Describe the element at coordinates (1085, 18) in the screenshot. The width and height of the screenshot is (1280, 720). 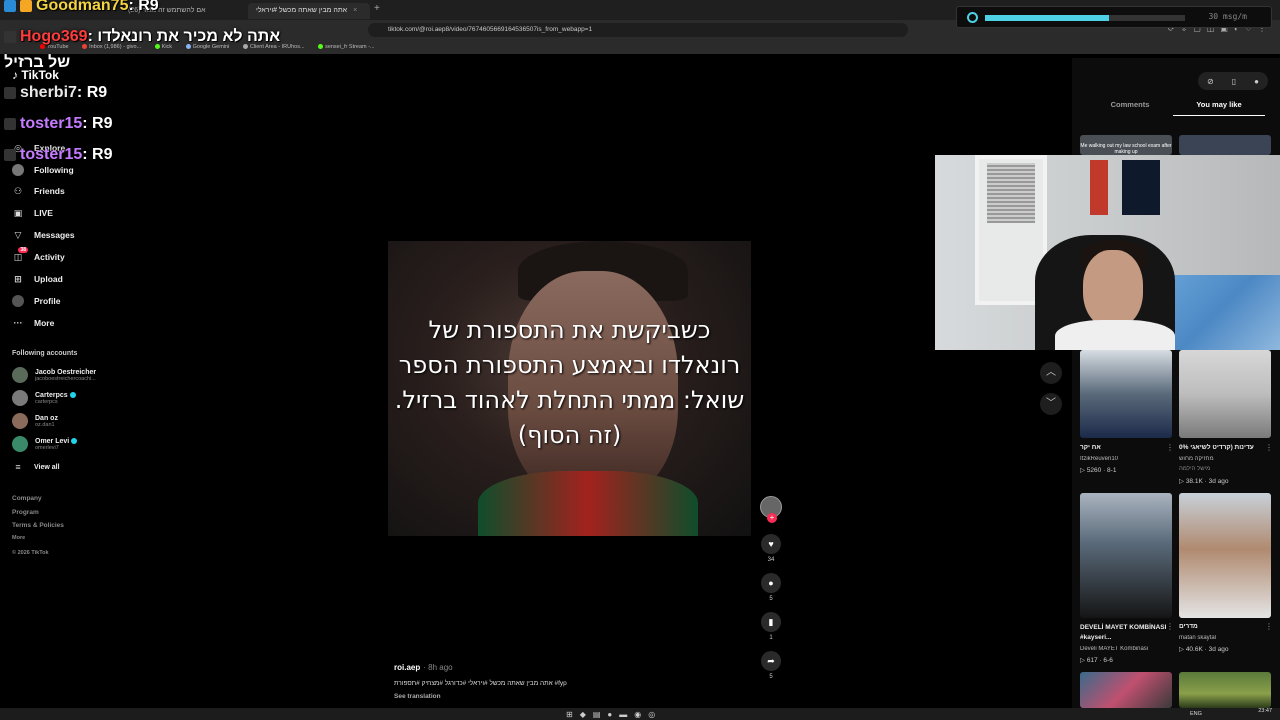
I see `music-progress` at that location.